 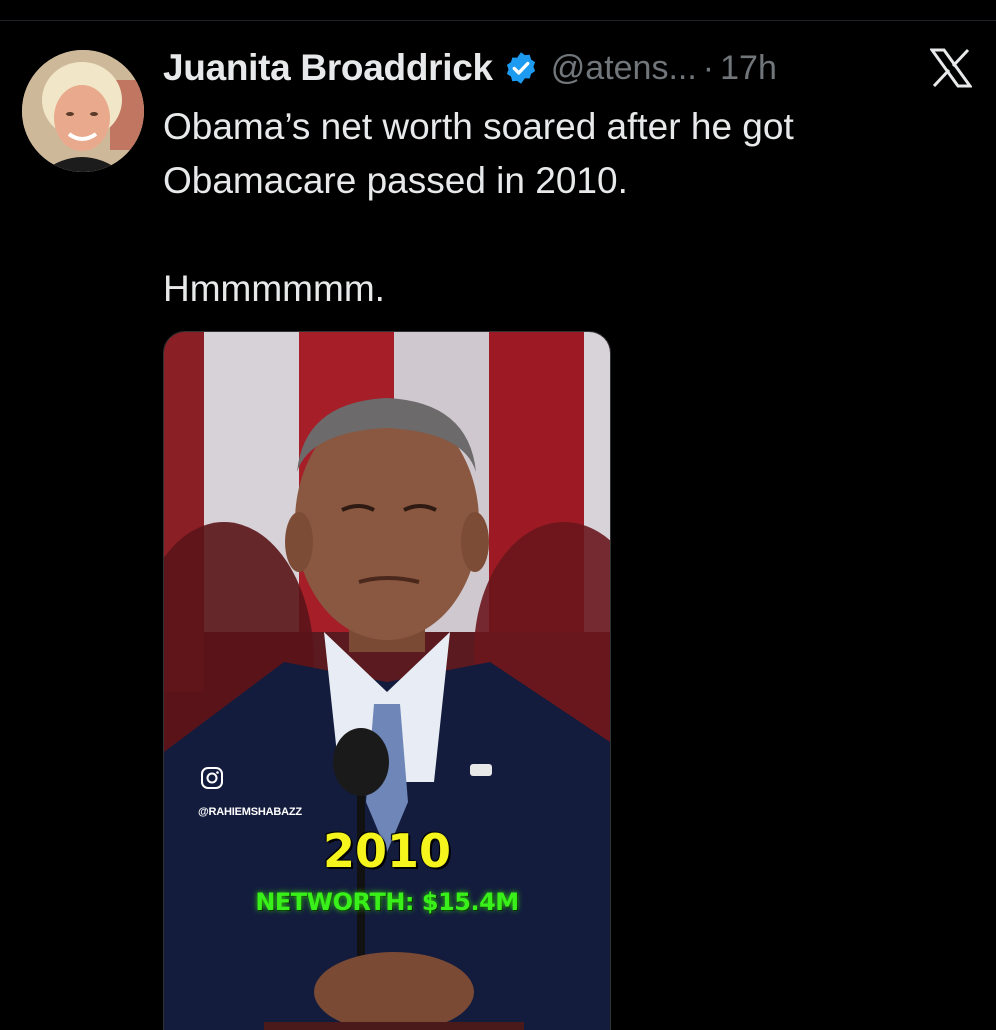 What do you see at coordinates (498, 20) in the screenshot?
I see `top-divider` at bounding box center [498, 20].